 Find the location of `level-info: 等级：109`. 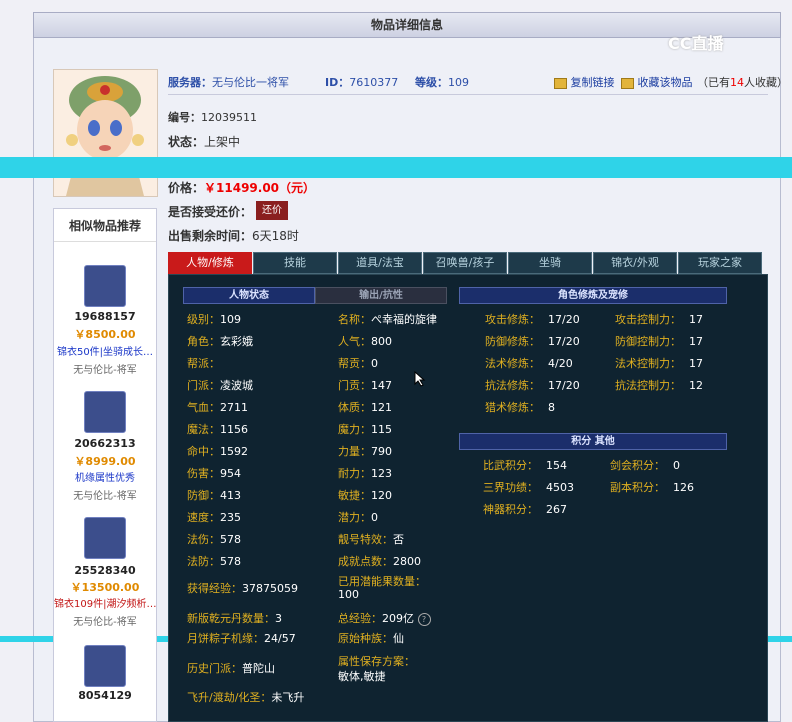

level-info: 等级：109 is located at coordinates (442, 82).